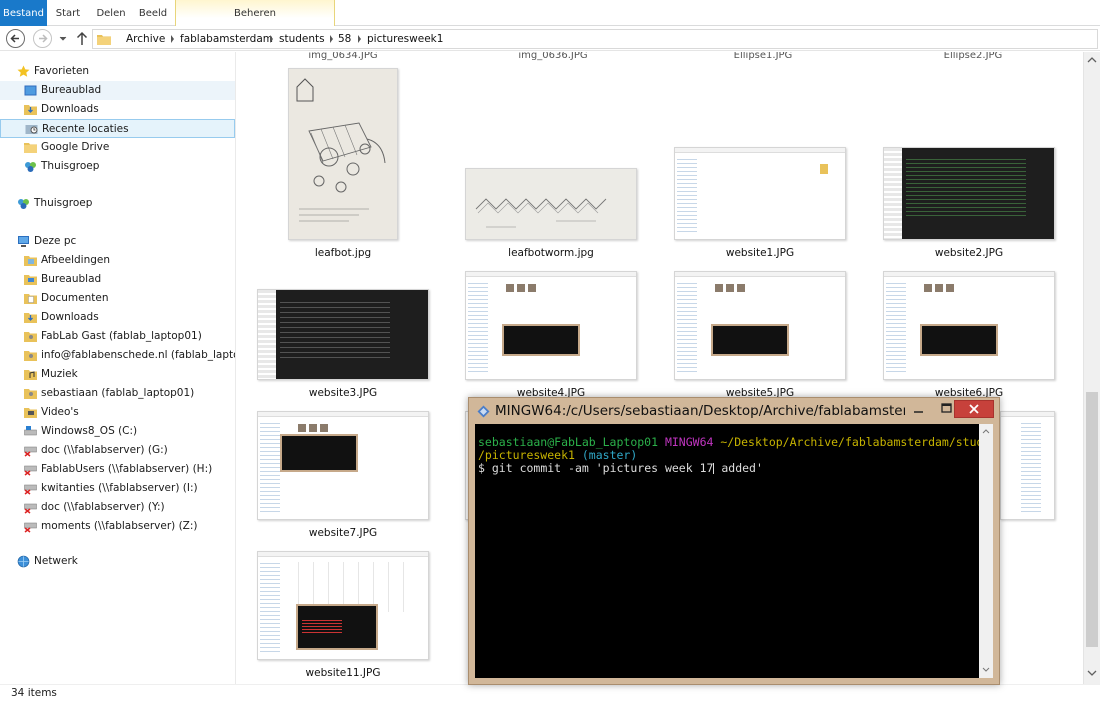 The height and width of the screenshot is (703, 1100). Describe the element at coordinates (117, 203) in the screenshot. I see `nav-thuisgroep: Thuisgroep` at that location.